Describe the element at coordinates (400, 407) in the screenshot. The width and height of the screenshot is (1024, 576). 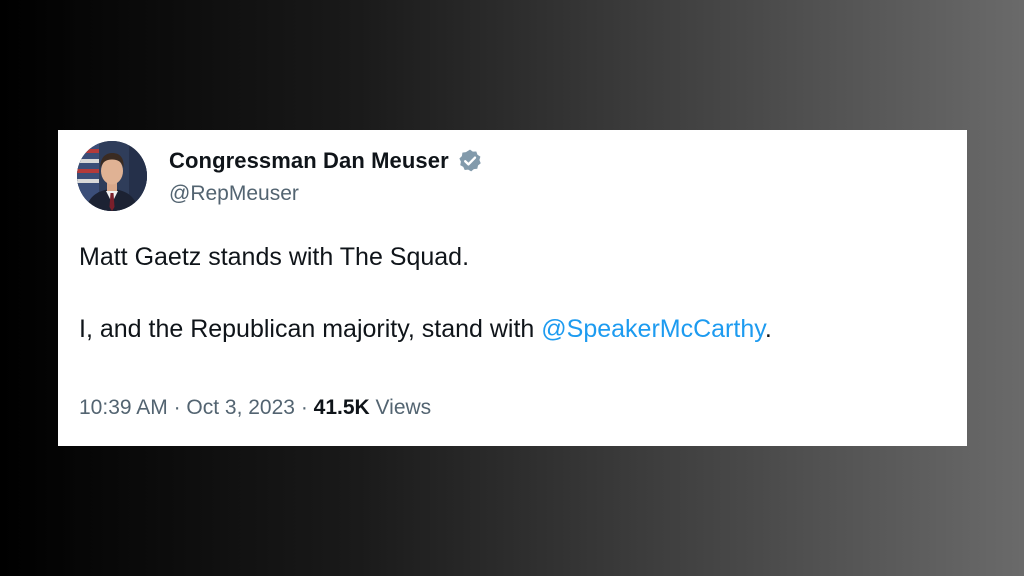
I see `views-label: Views` at that location.